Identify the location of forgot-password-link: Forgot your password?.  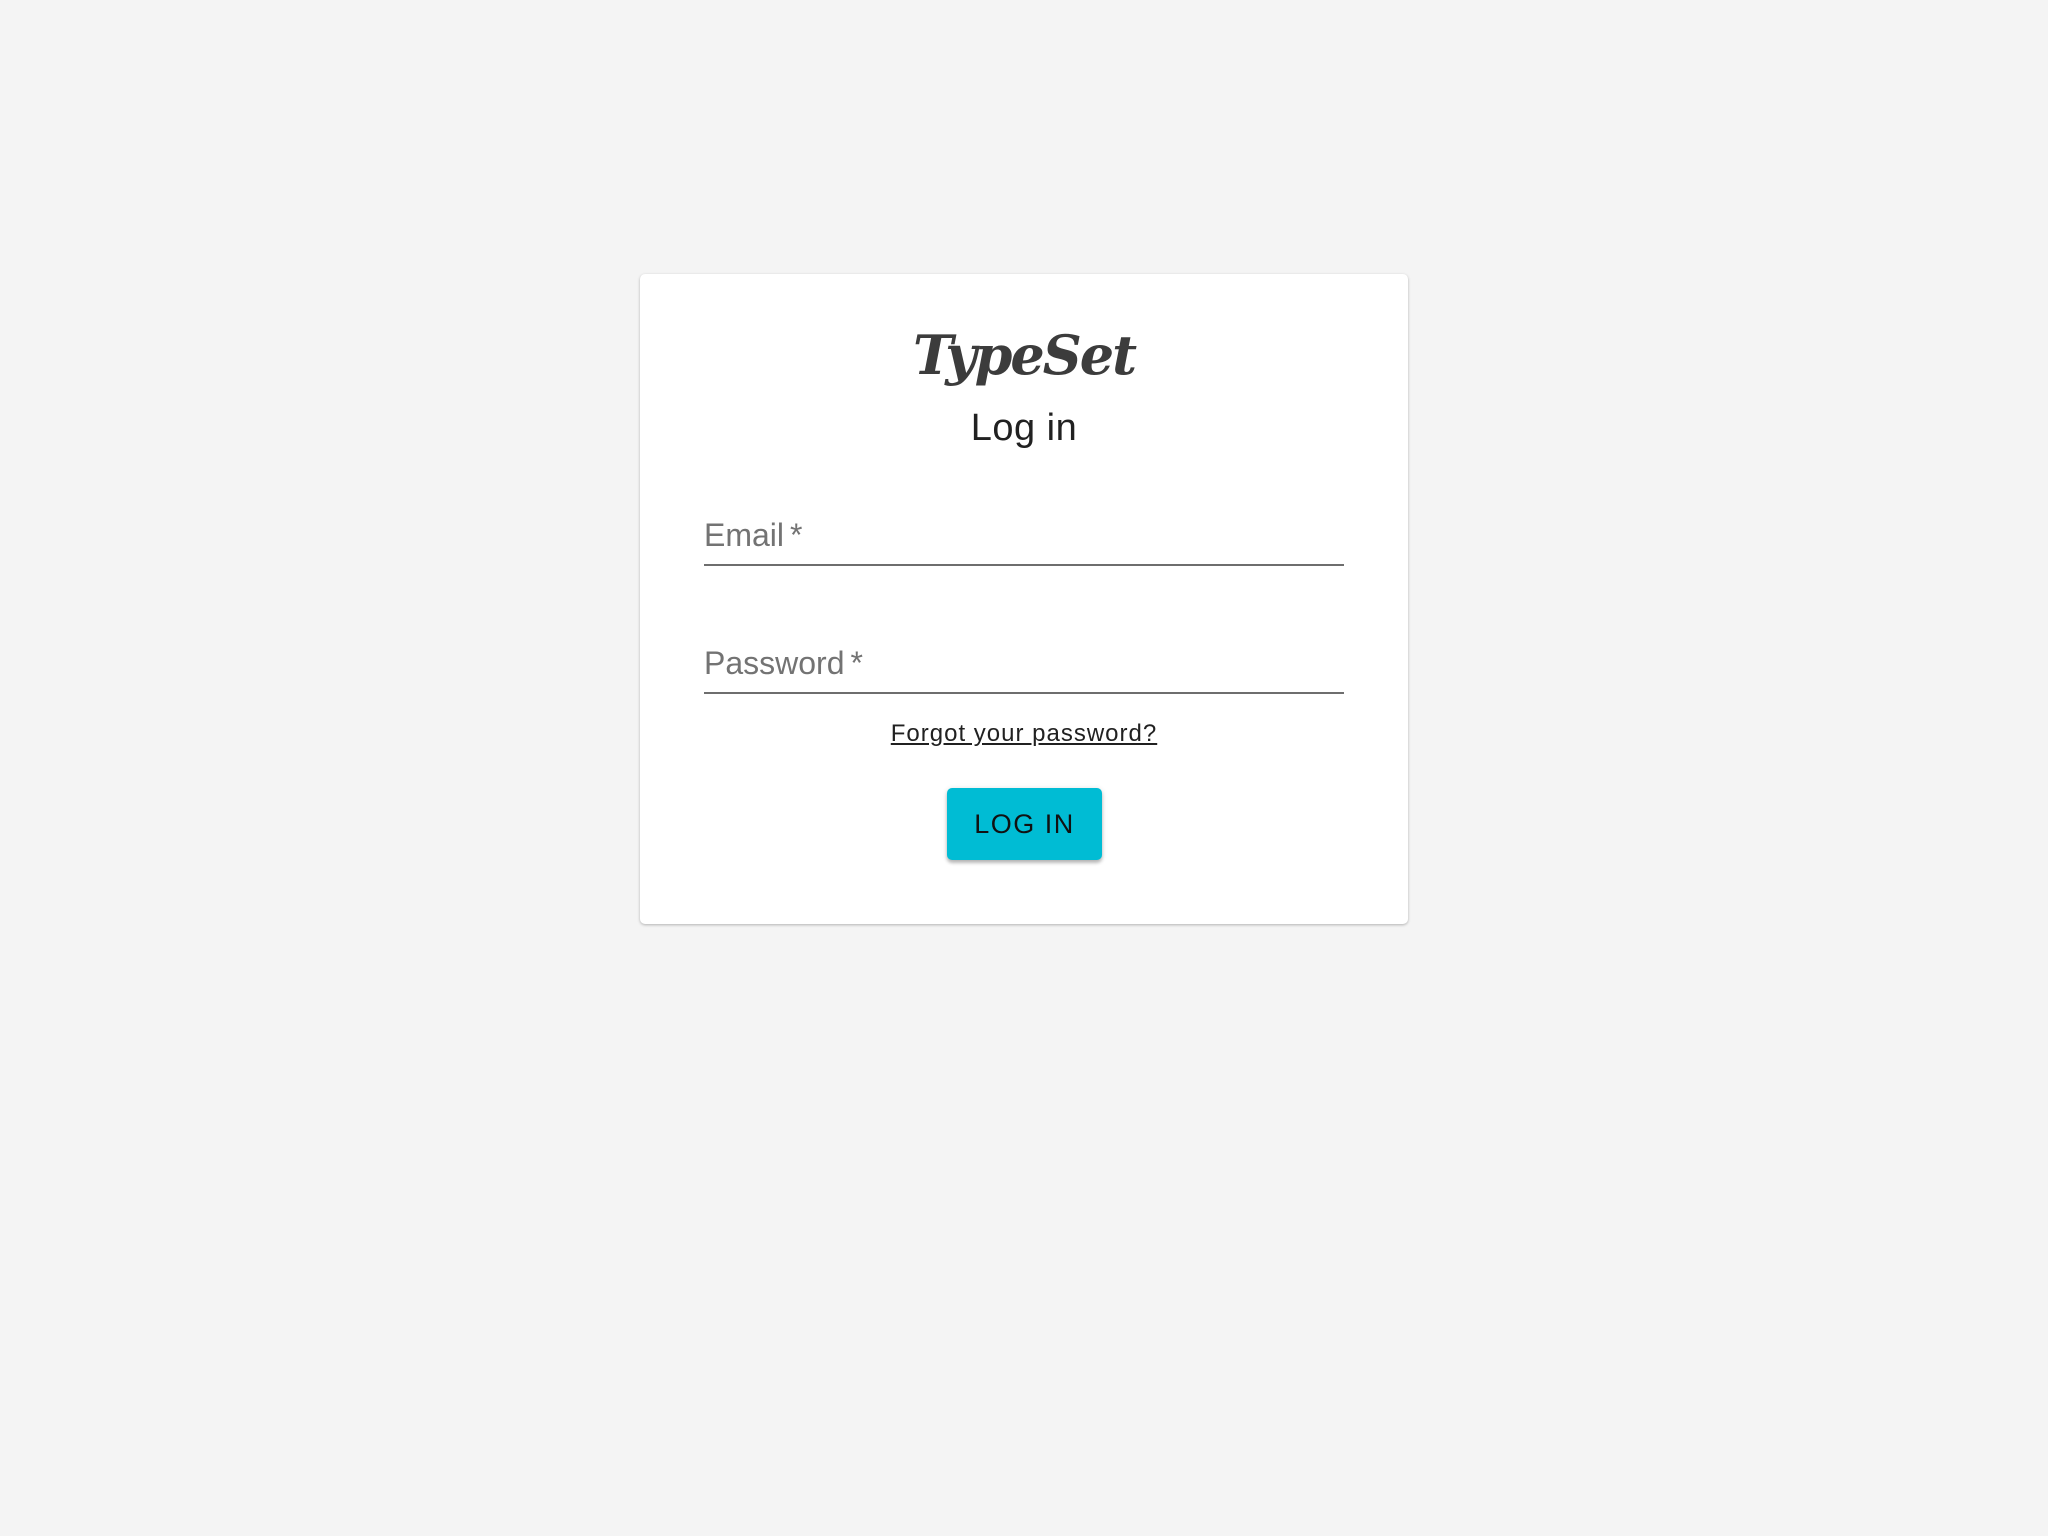
(1024, 733).